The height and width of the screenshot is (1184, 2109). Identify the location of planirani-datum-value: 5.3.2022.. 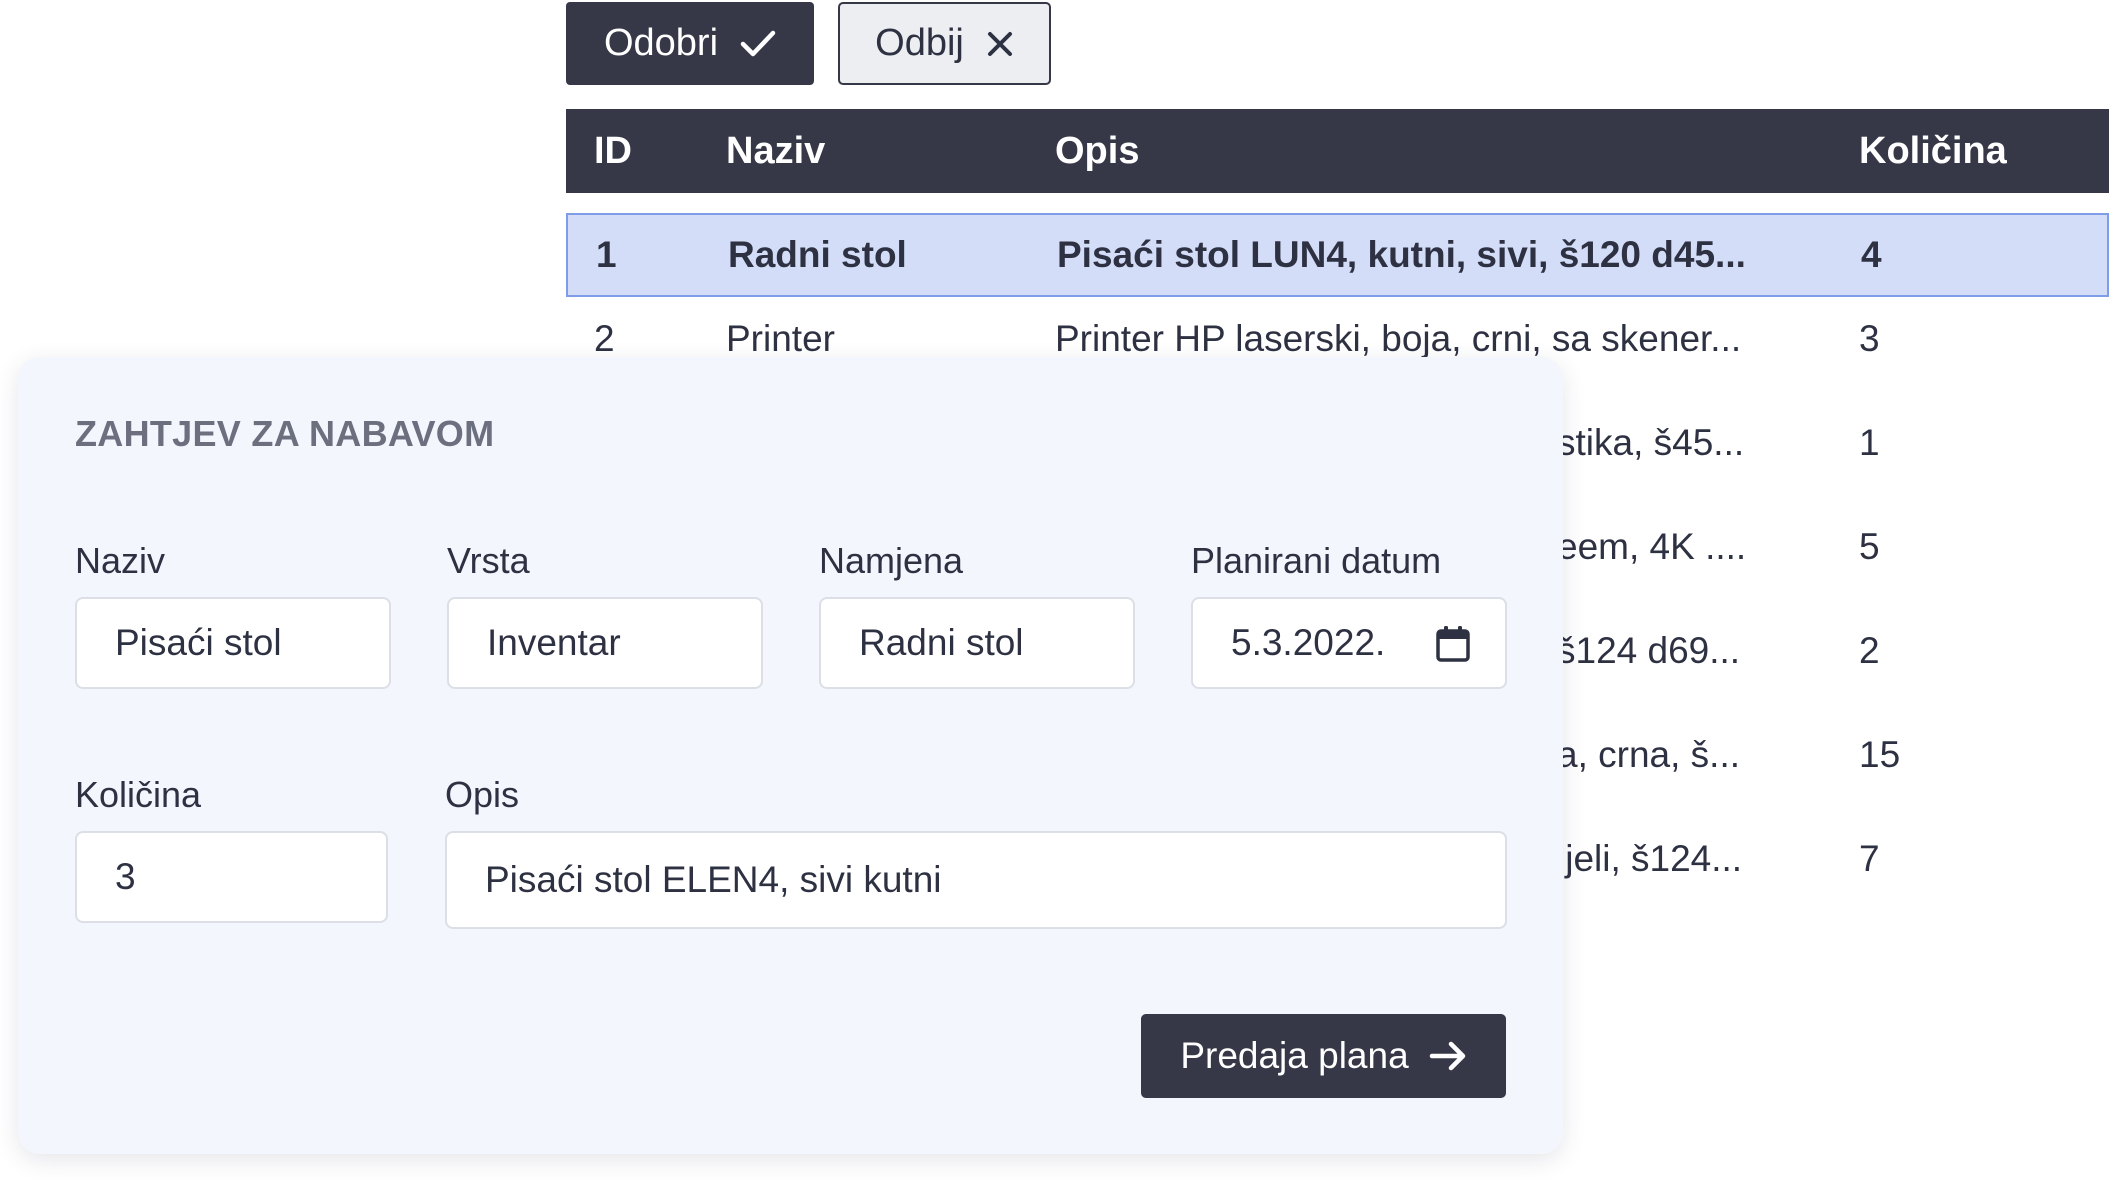
(1308, 642).